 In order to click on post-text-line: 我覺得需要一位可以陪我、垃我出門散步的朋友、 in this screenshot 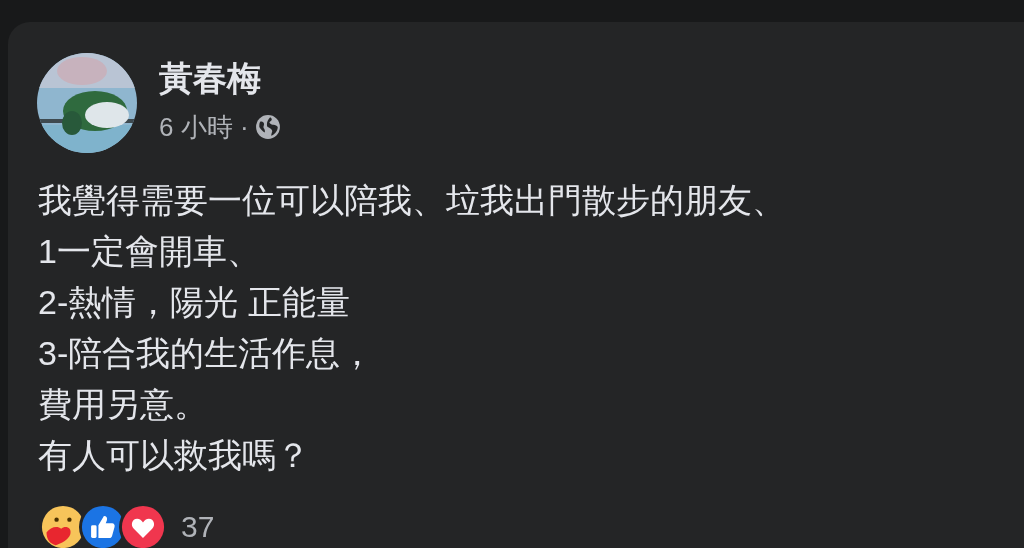, I will do `click(412, 200)`.